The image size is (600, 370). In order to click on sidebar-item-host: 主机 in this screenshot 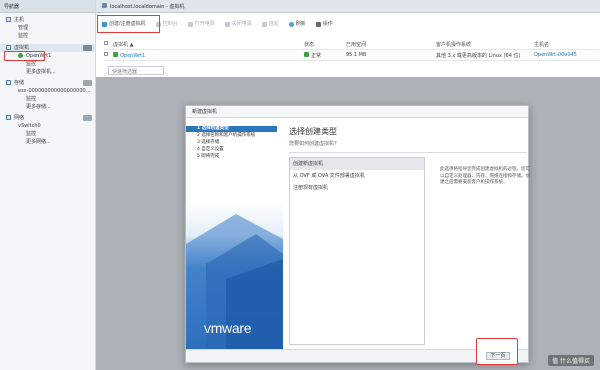, I will do `click(47, 20)`.